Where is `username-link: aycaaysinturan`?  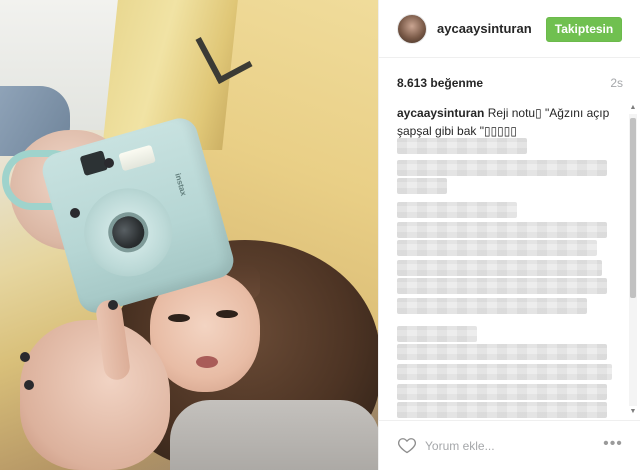
username-link: aycaaysinturan is located at coordinates (484, 28).